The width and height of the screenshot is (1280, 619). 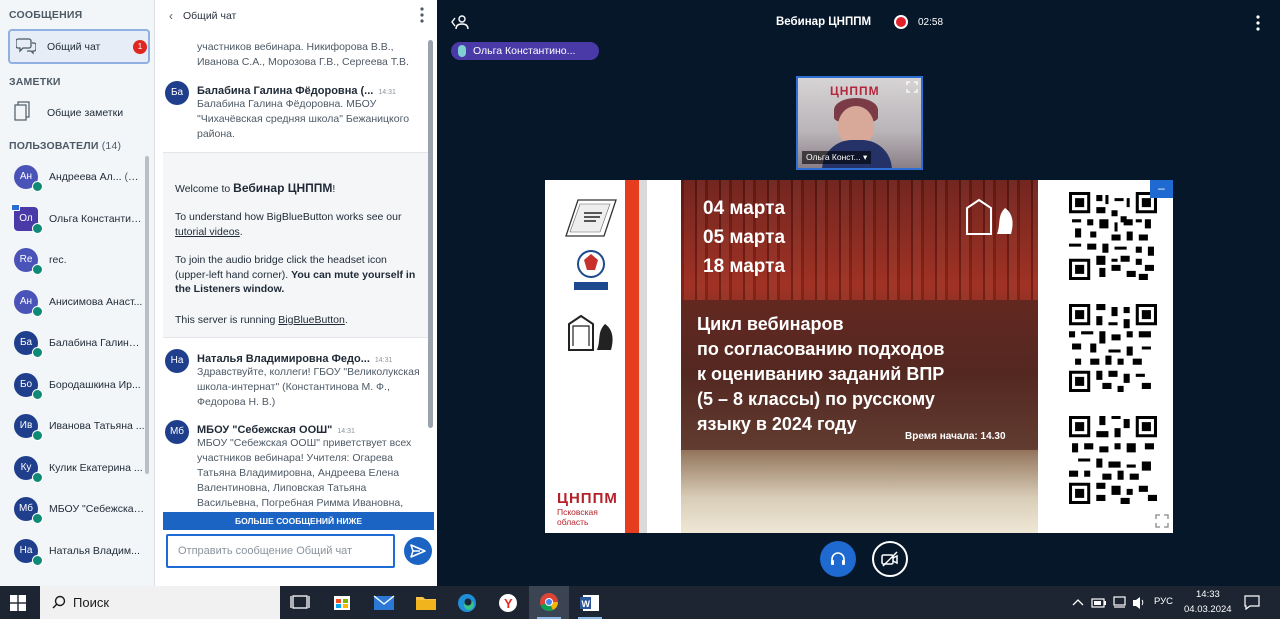 I want to click on users-scrollbar, so click(x=147, y=315).